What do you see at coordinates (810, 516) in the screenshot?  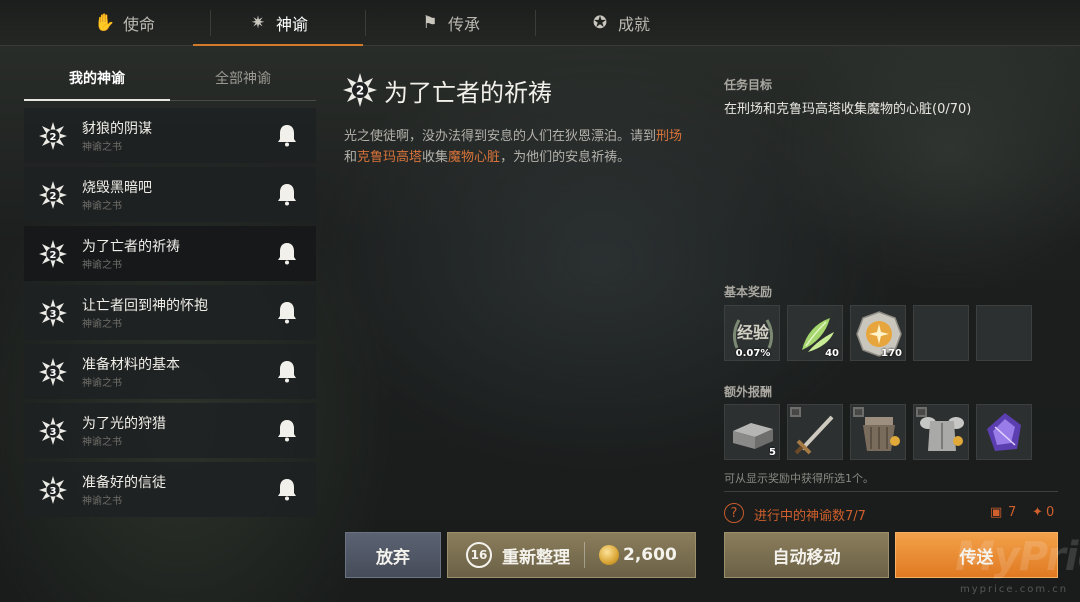 I see `oracle-progress-text: 进行中的神谕数7/7` at bounding box center [810, 516].